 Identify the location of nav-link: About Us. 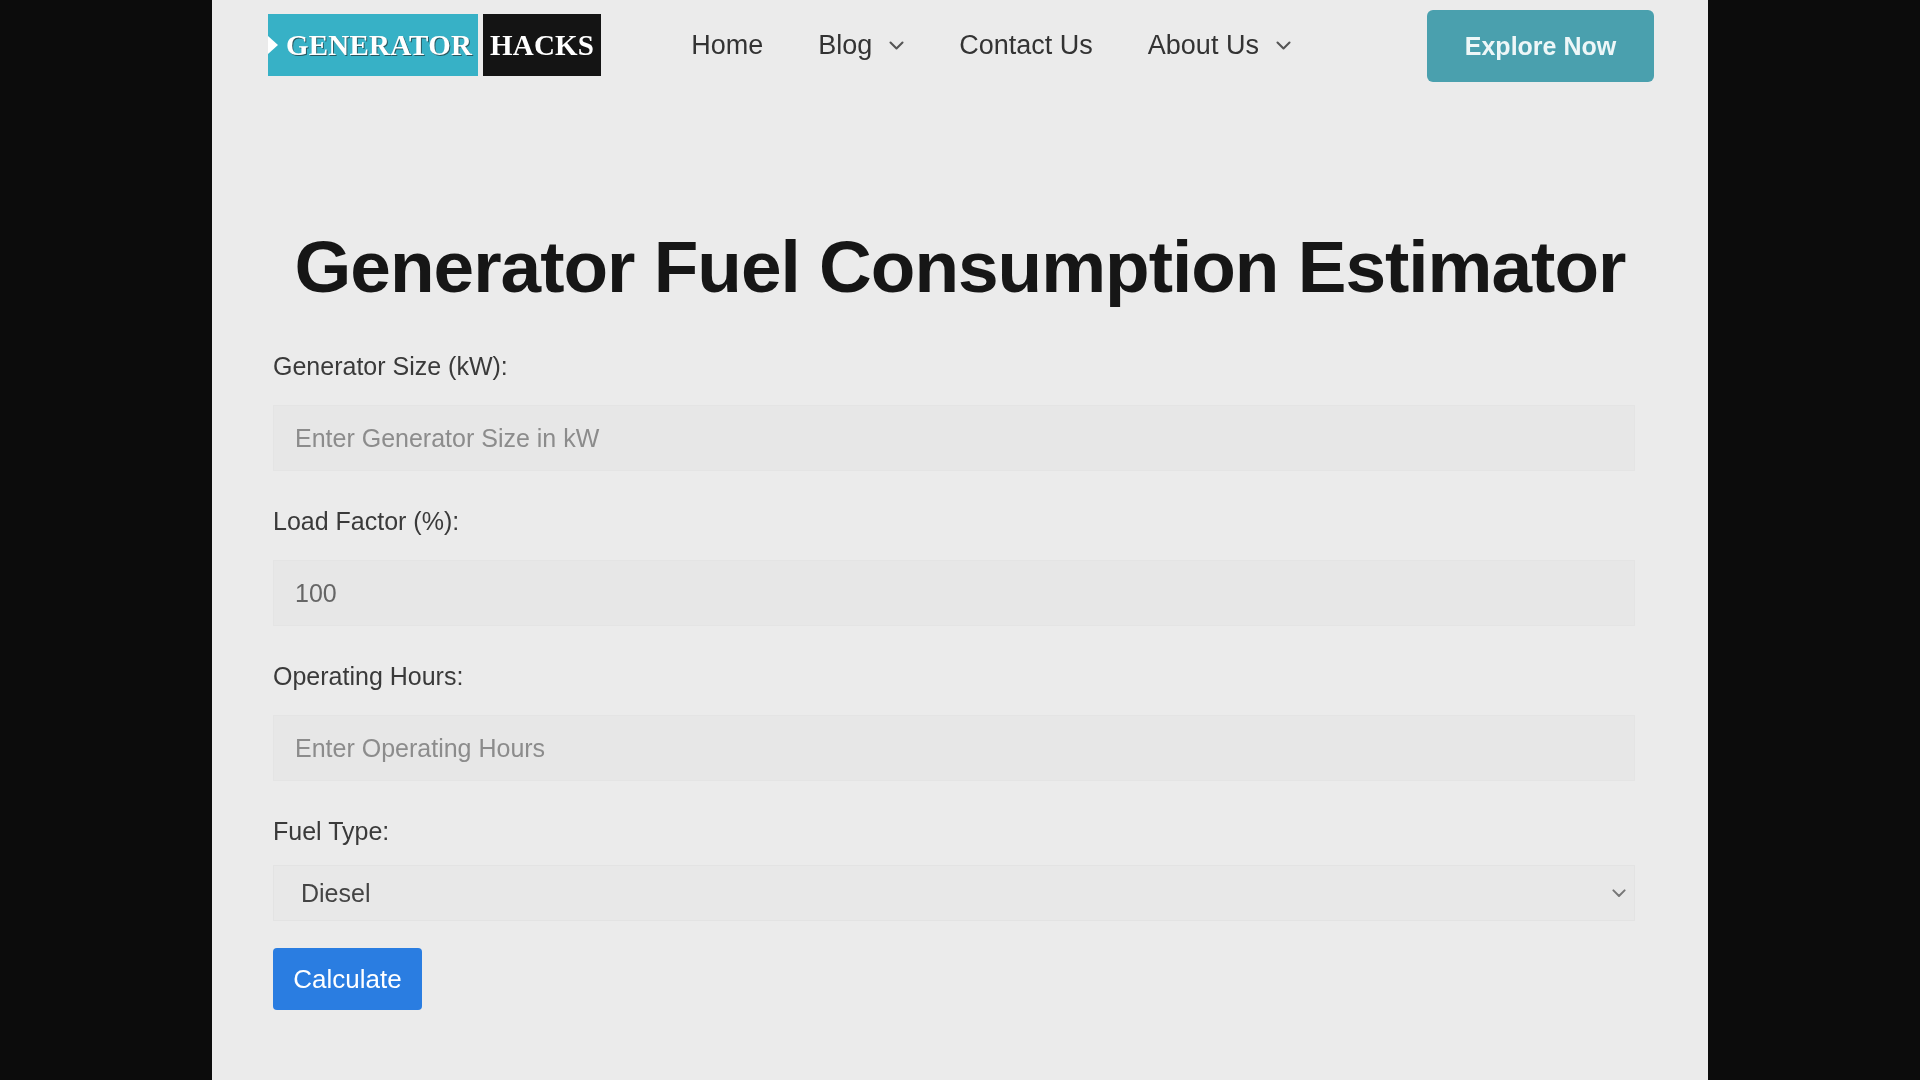
(1219, 45).